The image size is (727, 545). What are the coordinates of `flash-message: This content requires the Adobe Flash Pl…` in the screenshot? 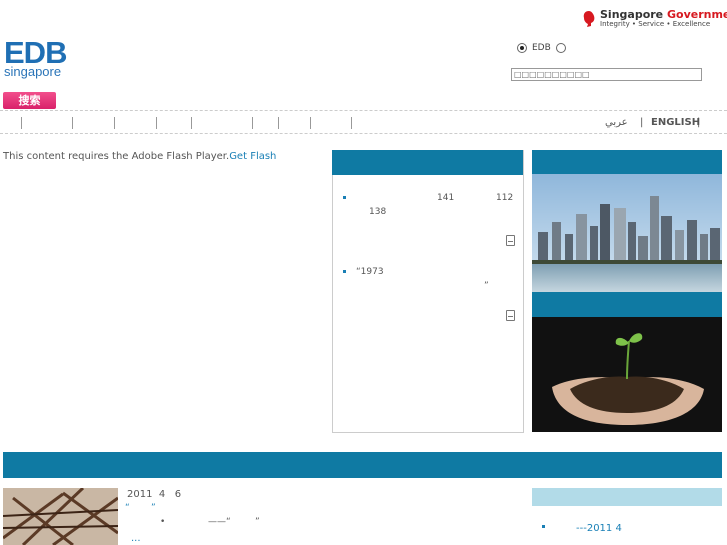 It's located at (140, 156).